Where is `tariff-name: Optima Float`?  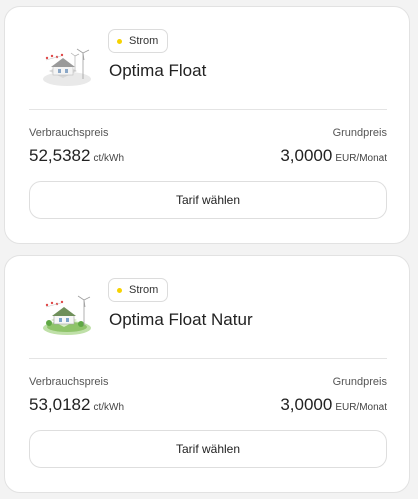 tariff-name: Optima Float is located at coordinates (158, 70).